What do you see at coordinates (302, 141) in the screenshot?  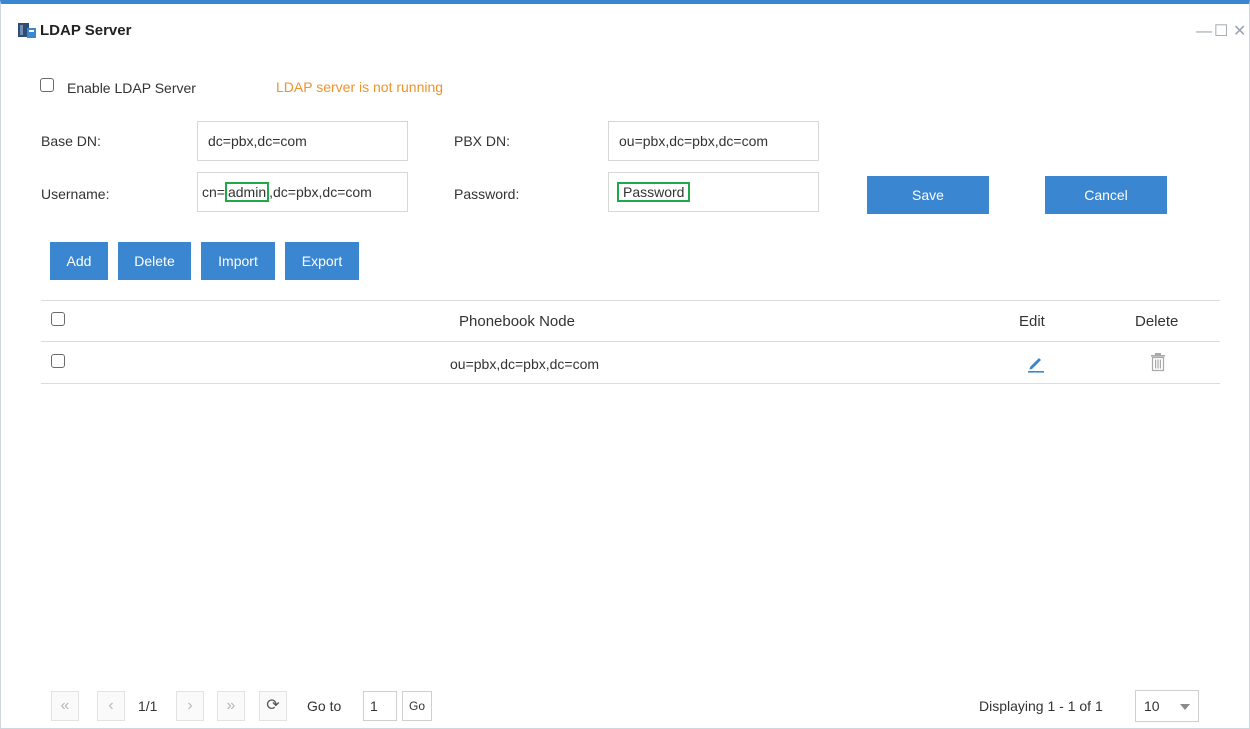 I see `base-dn-input: dc=pbx,dc=com` at bounding box center [302, 141].